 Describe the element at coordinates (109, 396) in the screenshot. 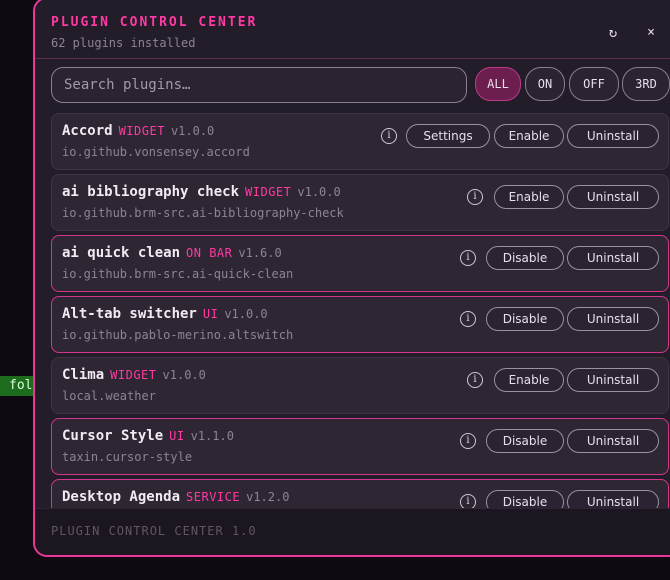

I see `plugin-id: local.weather` at that location.